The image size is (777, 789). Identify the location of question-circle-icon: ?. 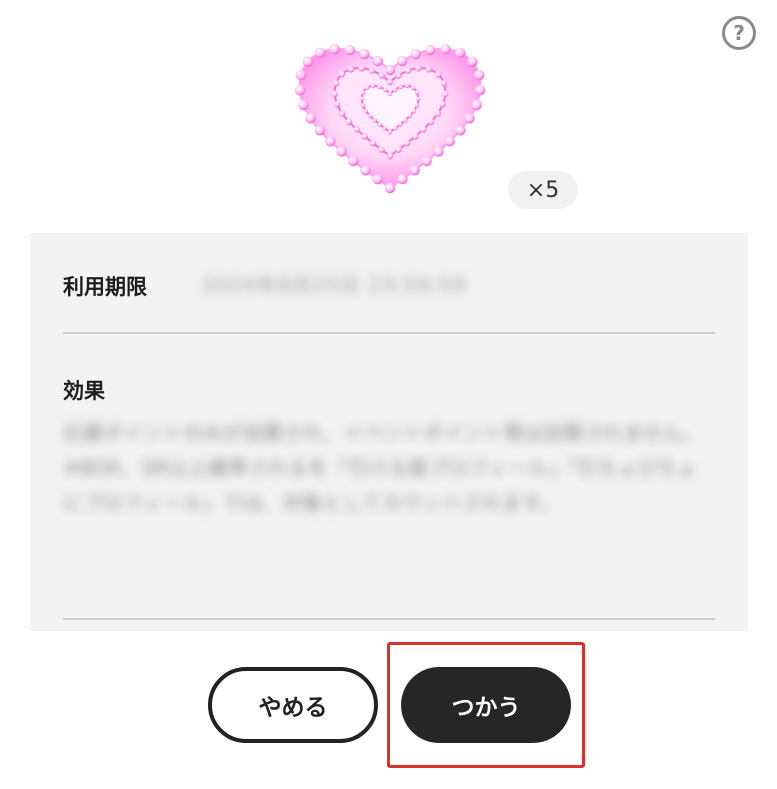
(739, 33).